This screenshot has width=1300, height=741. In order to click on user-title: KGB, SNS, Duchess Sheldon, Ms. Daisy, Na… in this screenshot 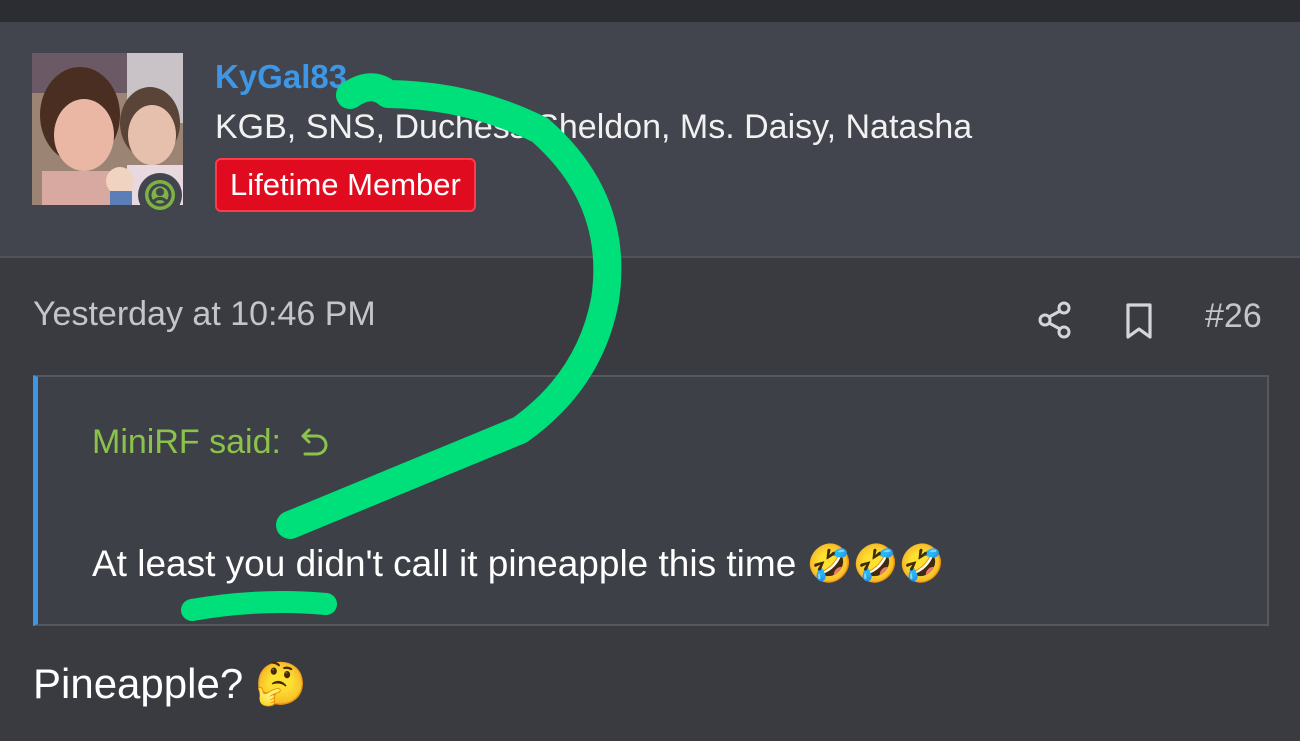, I will do `click(594, 127)`.